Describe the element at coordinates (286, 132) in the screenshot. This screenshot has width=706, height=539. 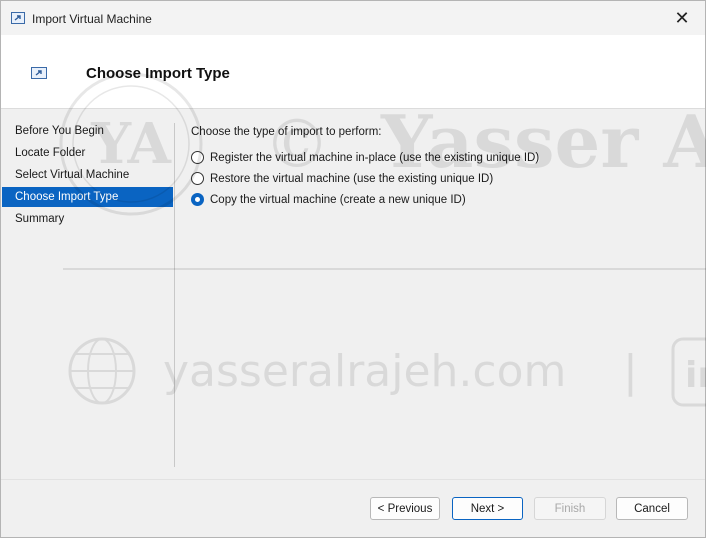
I see `import-type-prompt: Choose the type of import to perform:` at that location.